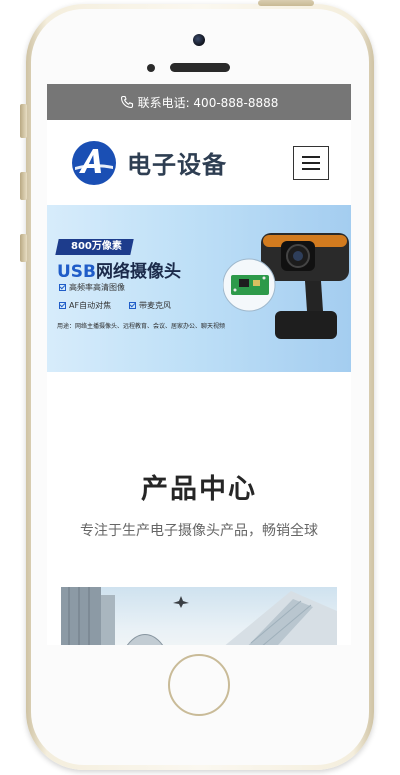 This screenshot has height=775, width=400. Describe the element at coordinates (94, 163) in the screenshot. I see `logo-a-icon` at that location.